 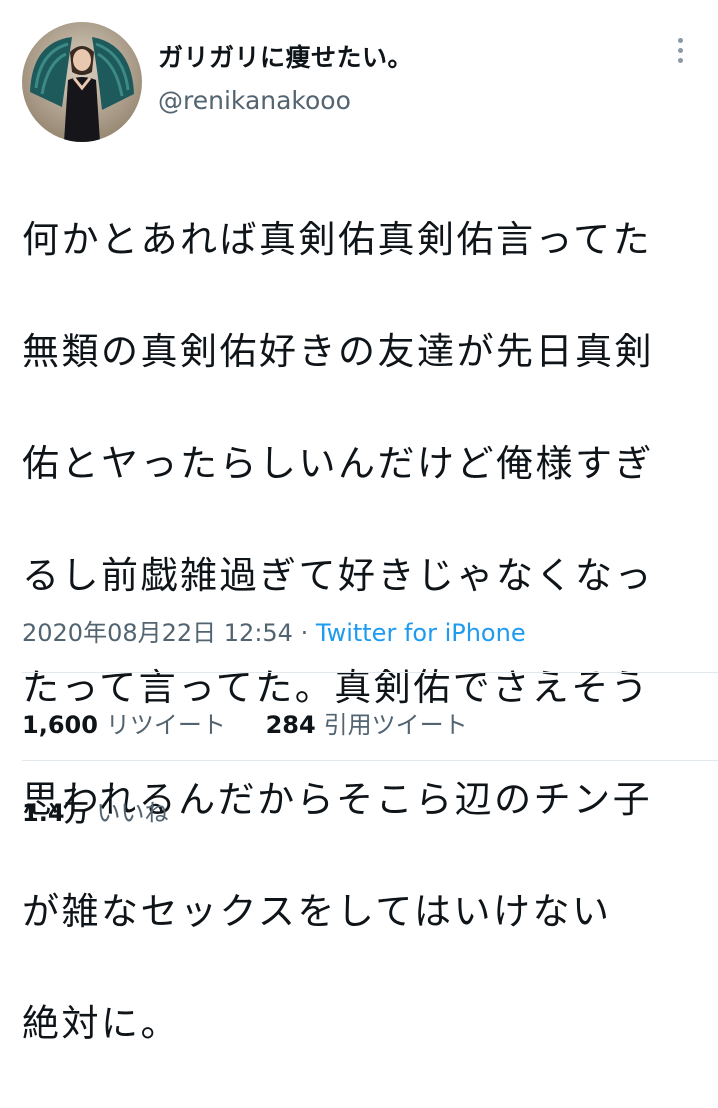 What do you see at coordinates (60, 725) in the screenshot?
I see `retweets-count: 1,600` at bounding box center [60, 725].